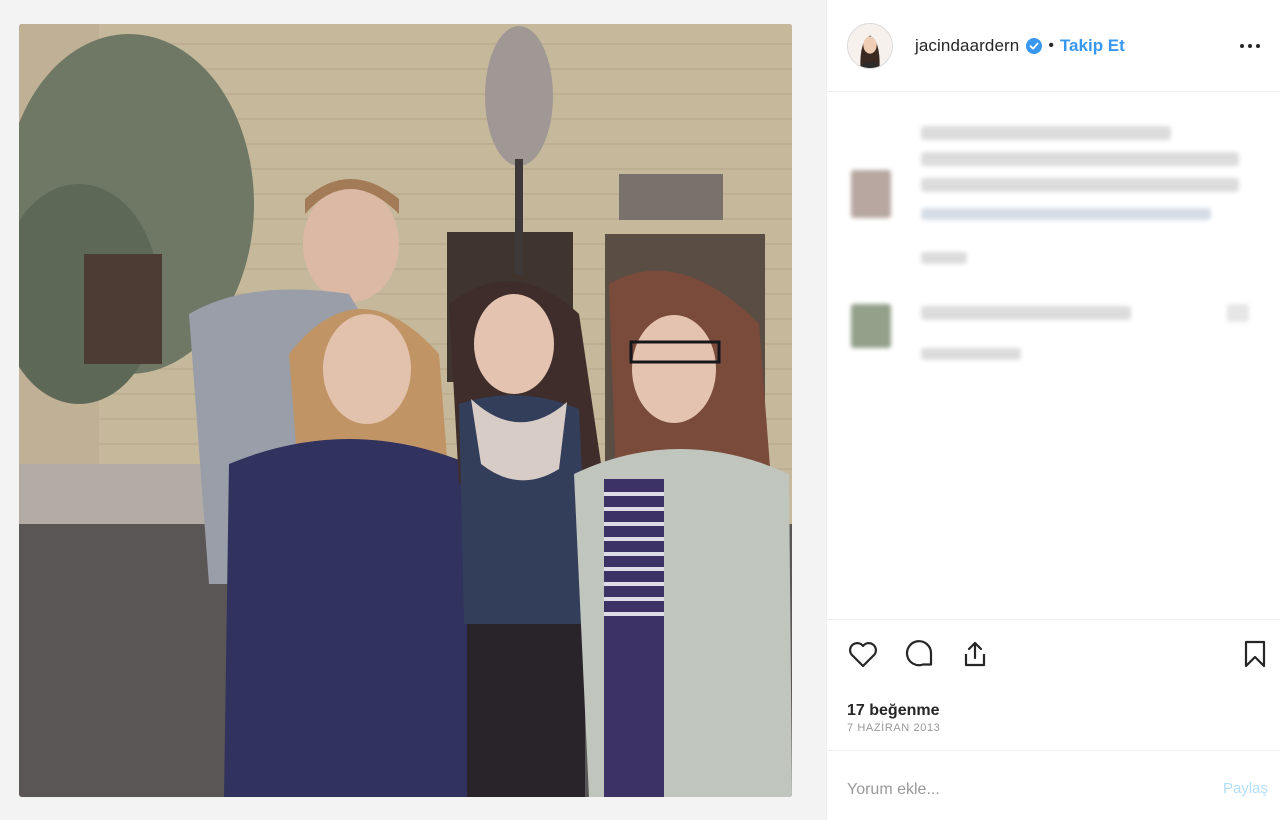  I want to click on follow-button: Takip Et, so click(1092, 46).